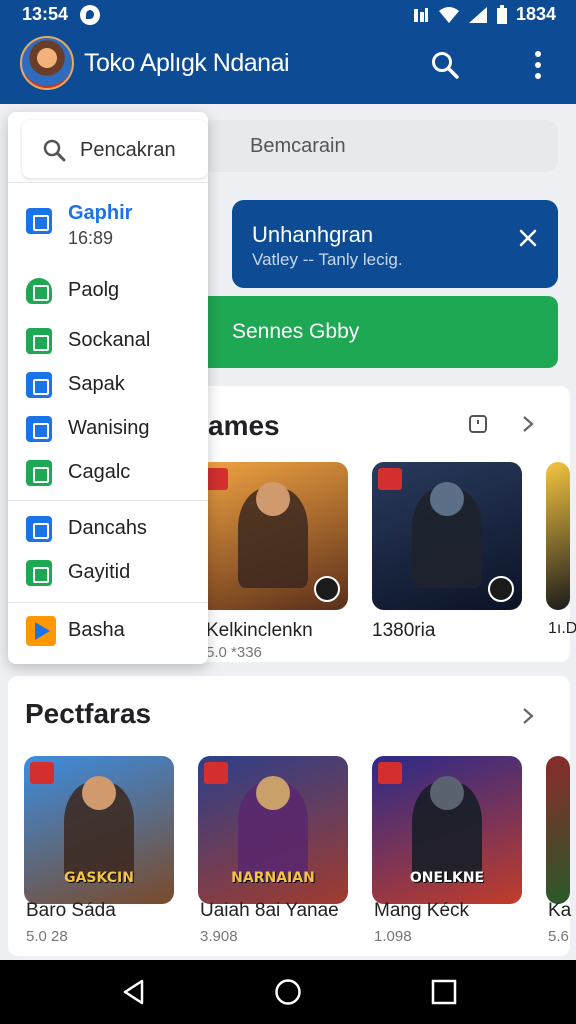 Image resolution: width=576 pixels, height=1024 pixels. What do you see at coordinates (99, 878) in the screenshot?
I see `game-logo: GASKCIN` at bounding box center [99, 878].